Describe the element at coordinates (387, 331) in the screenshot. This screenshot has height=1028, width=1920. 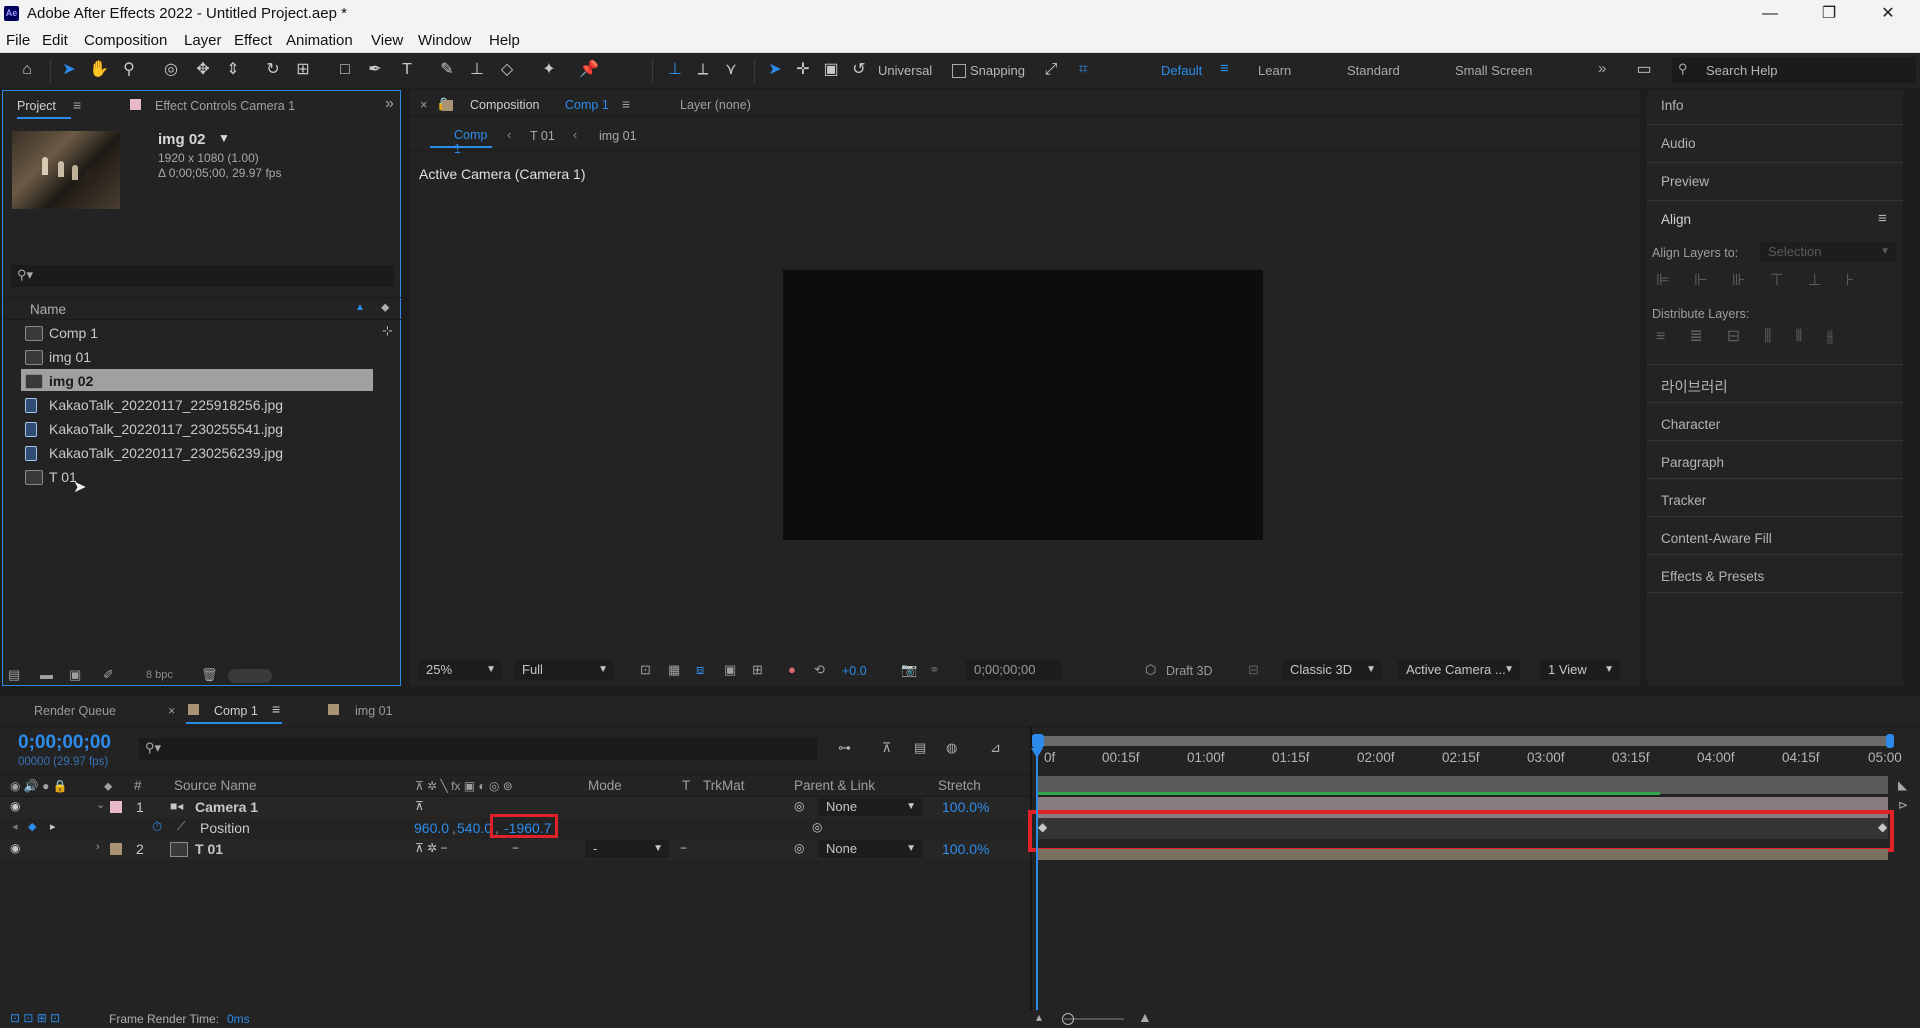
I see `flowchart-icon: ⊹` at that location.